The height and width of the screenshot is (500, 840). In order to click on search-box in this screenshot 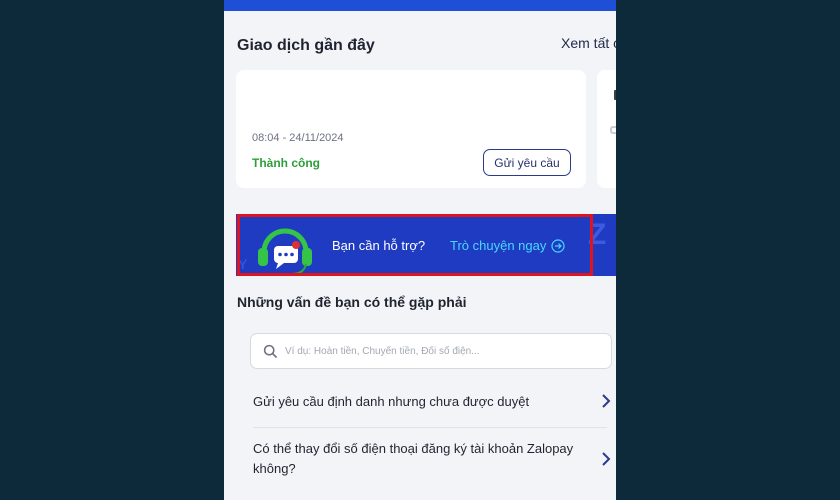, I will do `click(431, 351)`.